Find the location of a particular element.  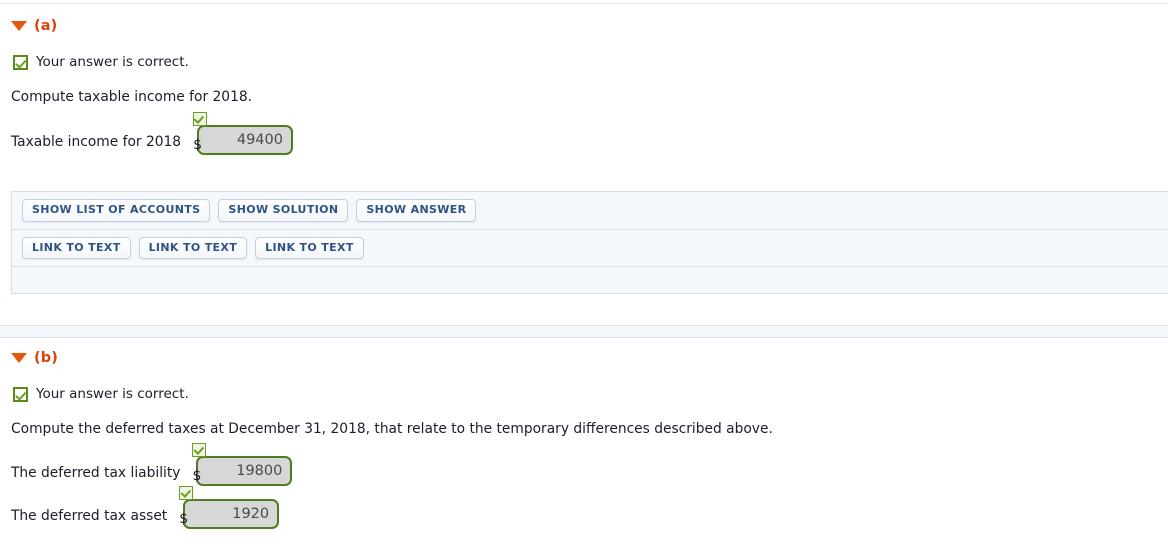

deferred-tax-asset-label: The deferred tax asset is located at coordinates (89, 516).